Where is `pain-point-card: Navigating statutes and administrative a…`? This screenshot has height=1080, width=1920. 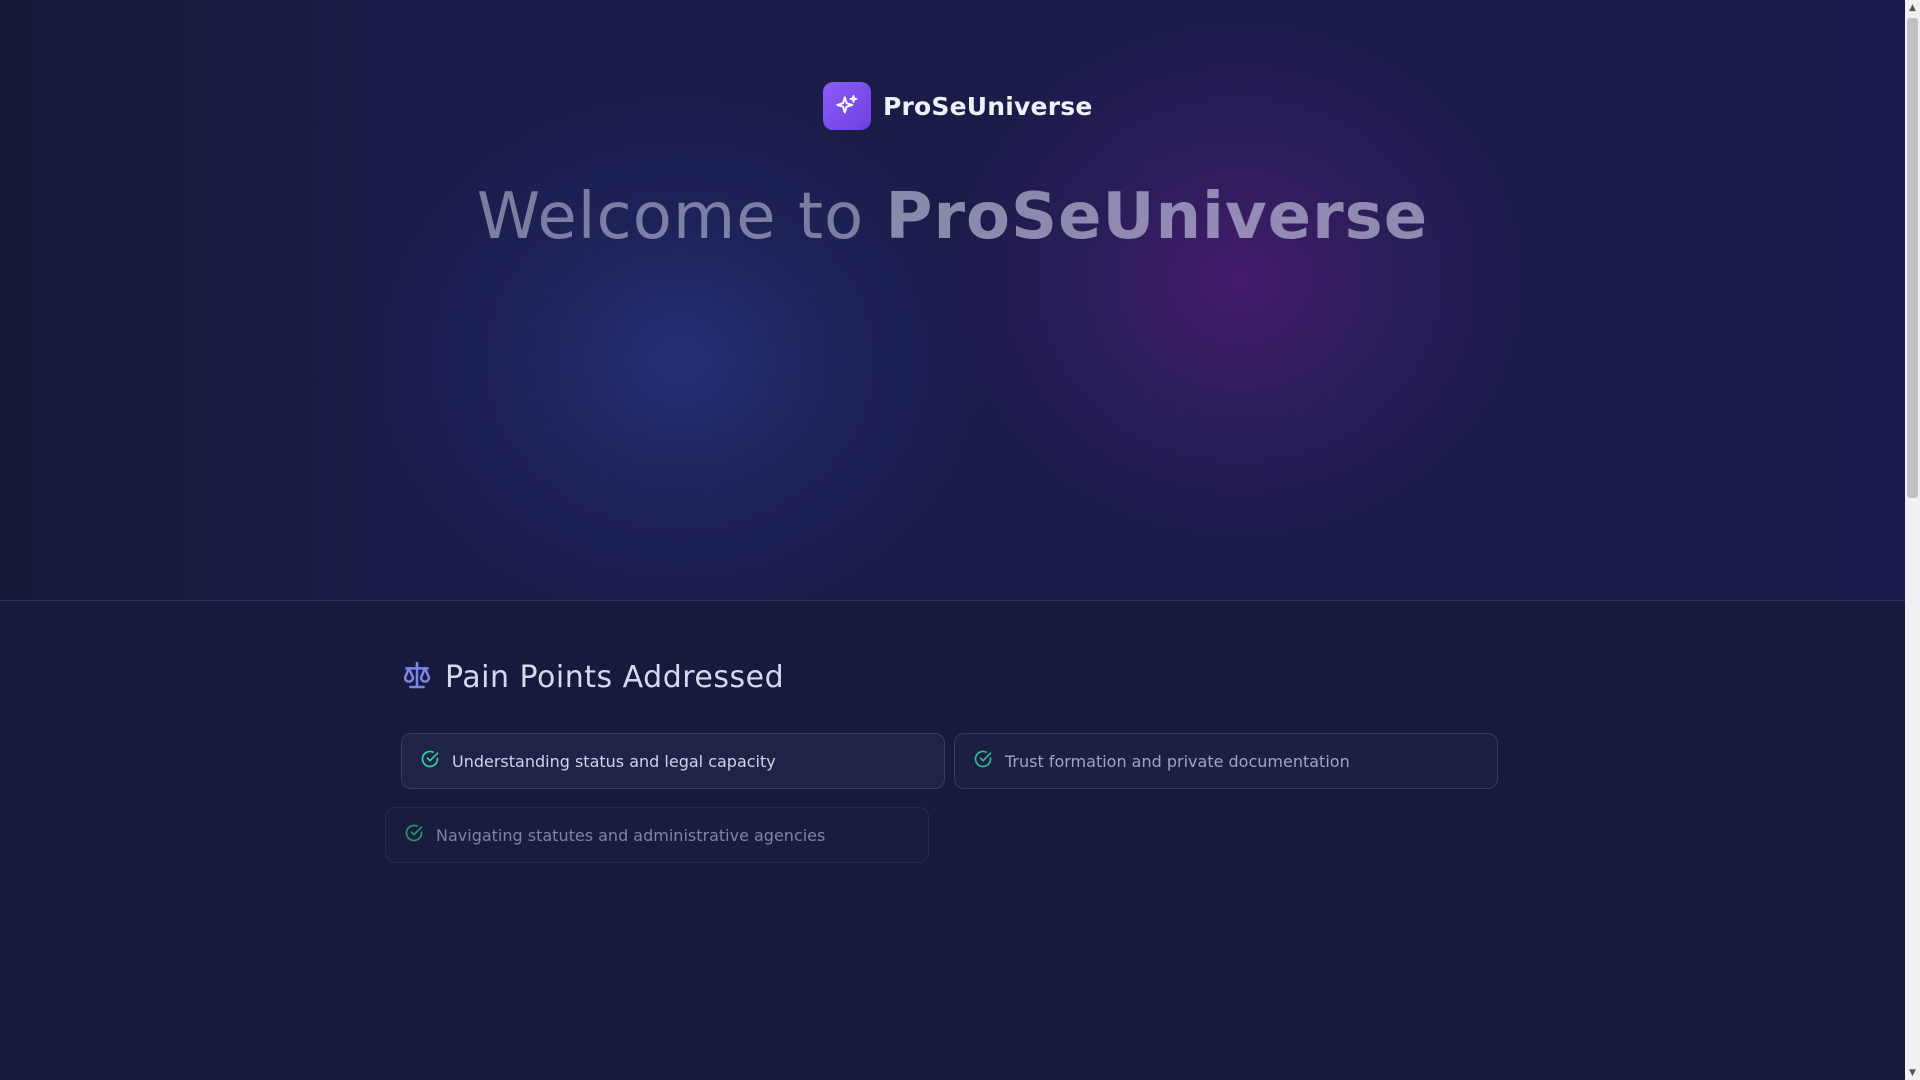 pain-point-card: Navigating statutes and administrative a… is located at coordinates (657, 835).